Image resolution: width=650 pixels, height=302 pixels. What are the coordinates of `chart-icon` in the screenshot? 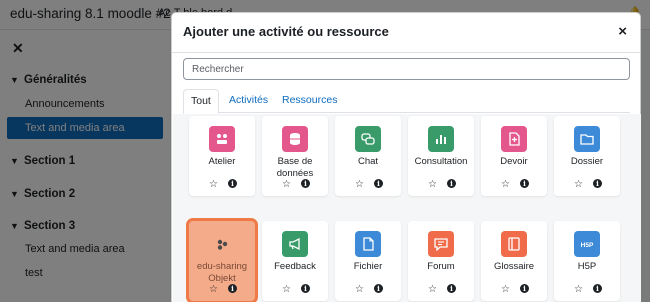 It's located at (441, 139).